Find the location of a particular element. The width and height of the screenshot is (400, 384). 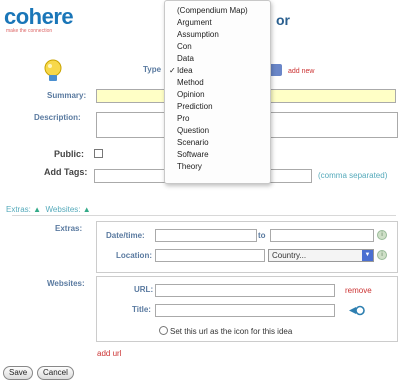

menu-item: Data is located at coordinates (185, 59).